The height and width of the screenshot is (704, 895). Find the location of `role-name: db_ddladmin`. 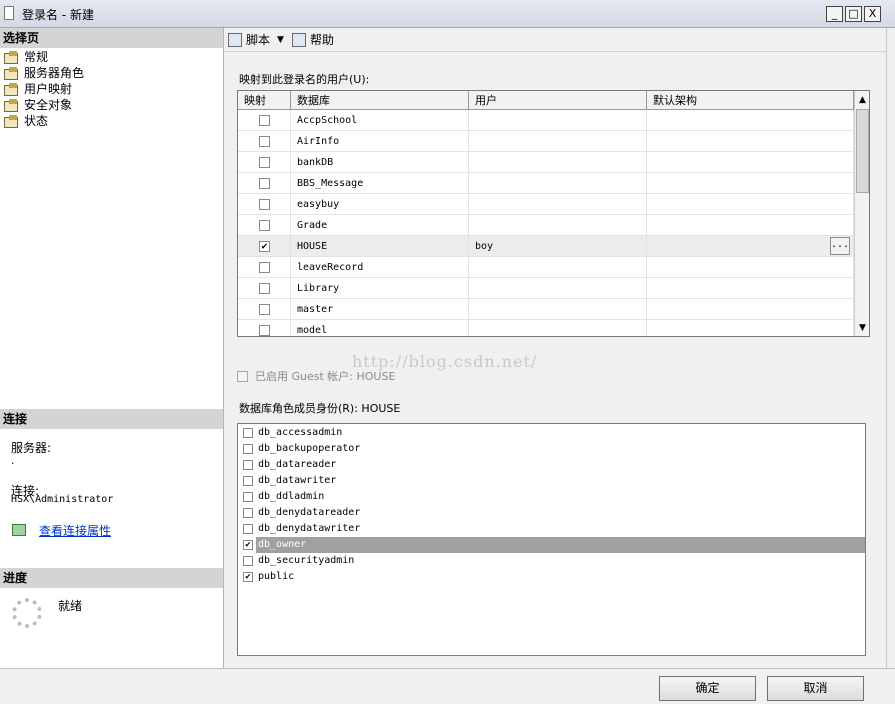

role-name: db_ddladmin is located at coordinates (291, 496).